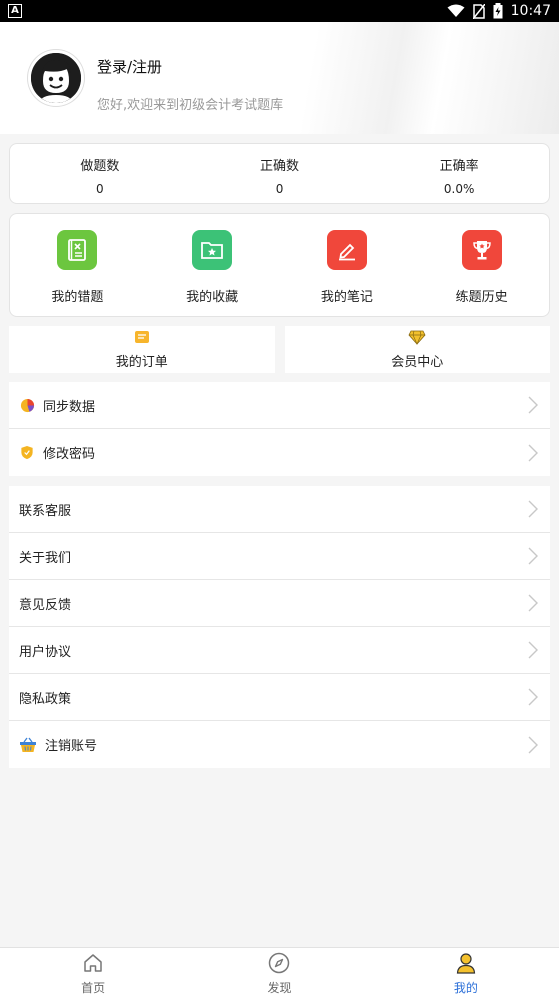 The width and height of the screenshot is (559, 995). Describe the element at coordinates (280, 166) in the screenshot. I see `stat-label: 正确数` at that location.